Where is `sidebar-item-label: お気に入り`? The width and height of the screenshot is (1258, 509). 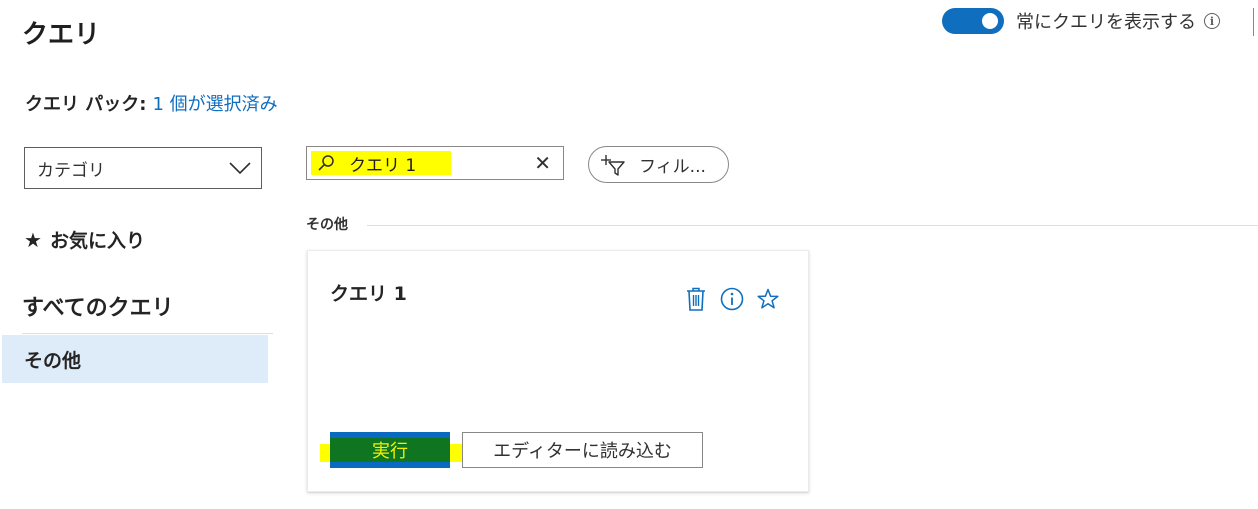
sidebar-item-label: お気に入り is located at coordinates (97, 241).